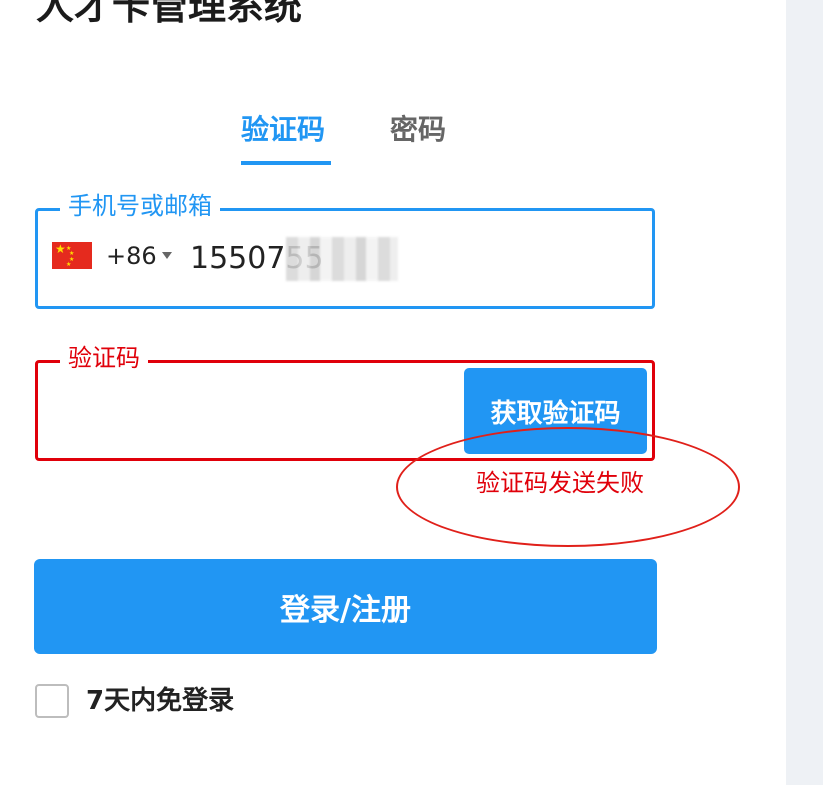 Image resolution: width=823 pixels, height=785 pixels. What do you see at coordinates (254, 412) in the screenshot?
I see `verification-code-input` at bounding box center [254, 412].